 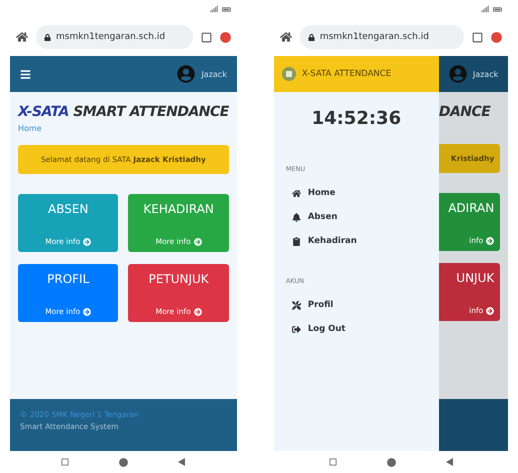 I want to click on tools-icon, so click(x=296, y=305).